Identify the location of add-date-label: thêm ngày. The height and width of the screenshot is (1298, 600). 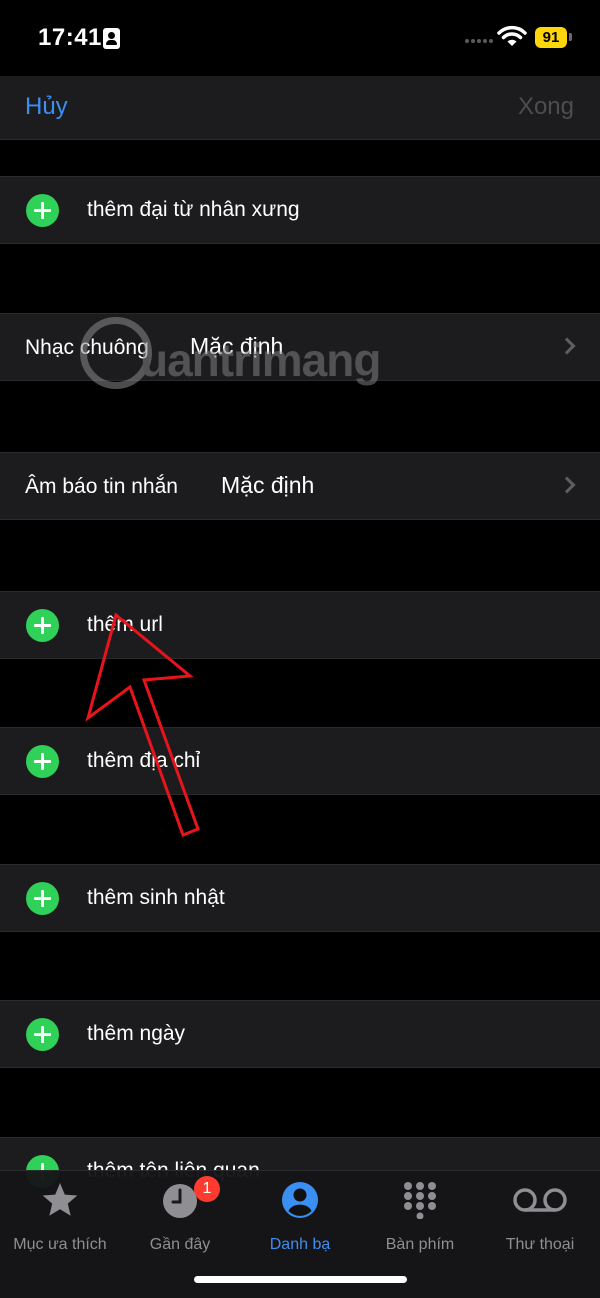
(136, 1033).